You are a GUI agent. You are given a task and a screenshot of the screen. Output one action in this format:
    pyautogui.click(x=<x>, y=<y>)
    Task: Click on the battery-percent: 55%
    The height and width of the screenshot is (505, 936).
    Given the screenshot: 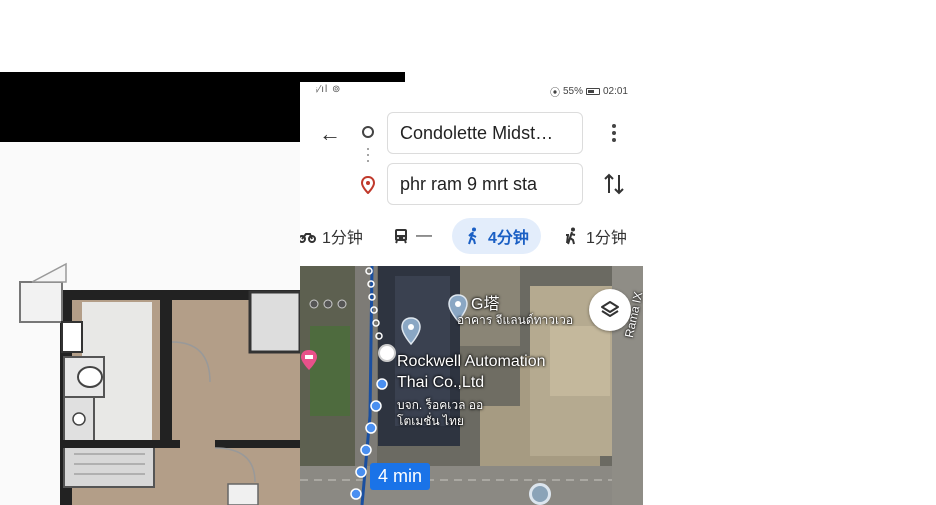 What is the action you would take?
    pyautogui.click(x=572, y=91)
    